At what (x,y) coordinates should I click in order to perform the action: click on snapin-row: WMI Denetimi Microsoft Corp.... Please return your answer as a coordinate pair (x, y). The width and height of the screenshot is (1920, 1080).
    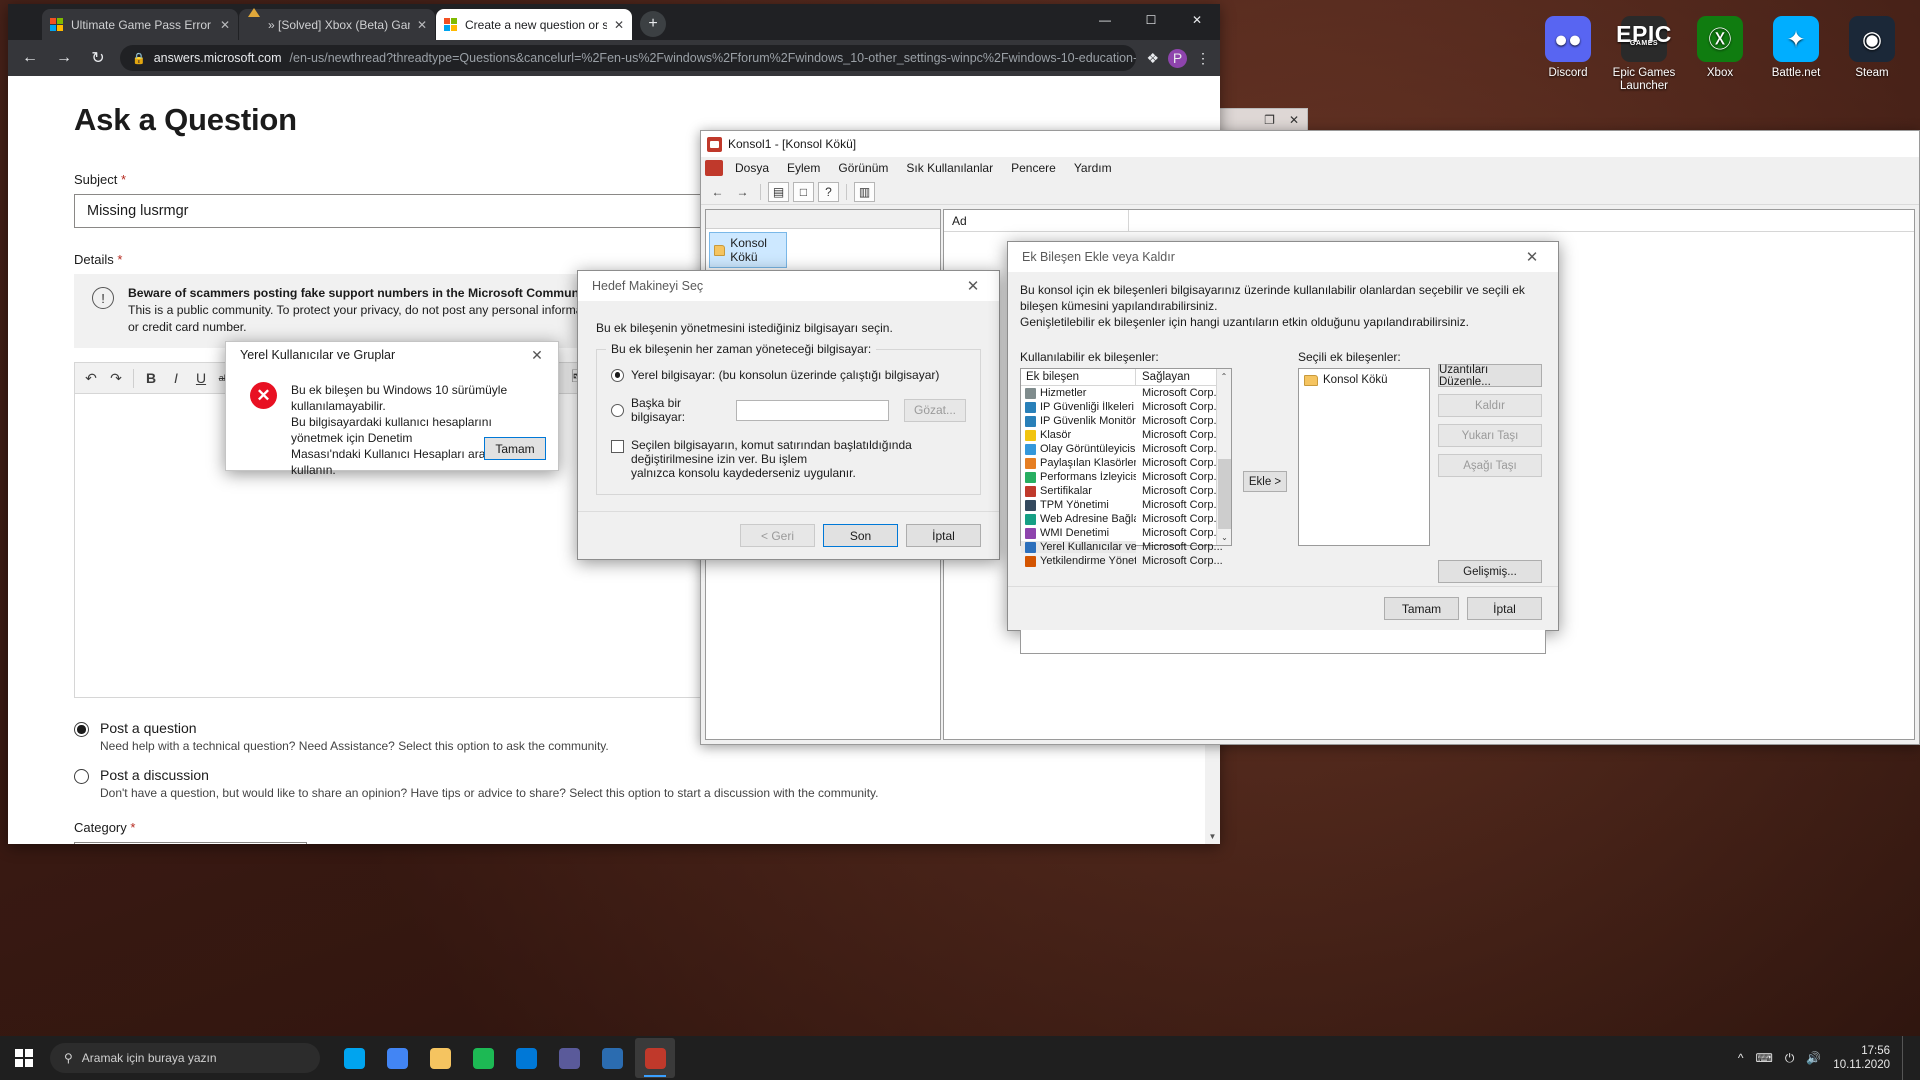
    Looking at the image, I should click on (1126, 533).